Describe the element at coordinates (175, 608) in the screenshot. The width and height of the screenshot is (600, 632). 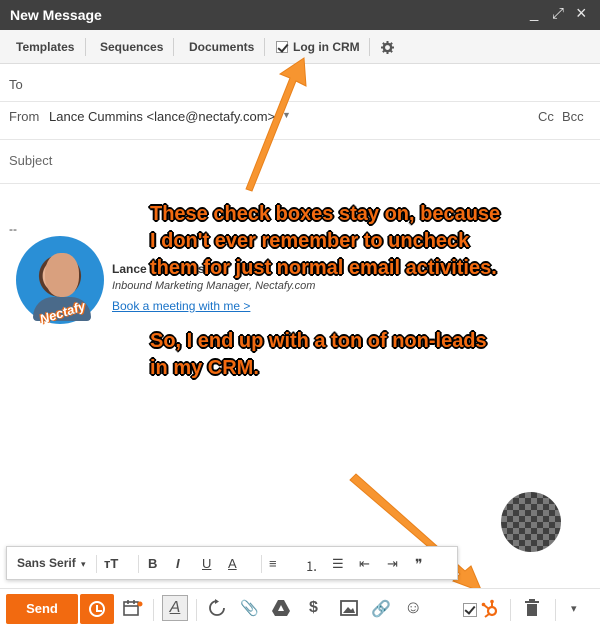
I see `formatting-toggle-button: A` at that location.